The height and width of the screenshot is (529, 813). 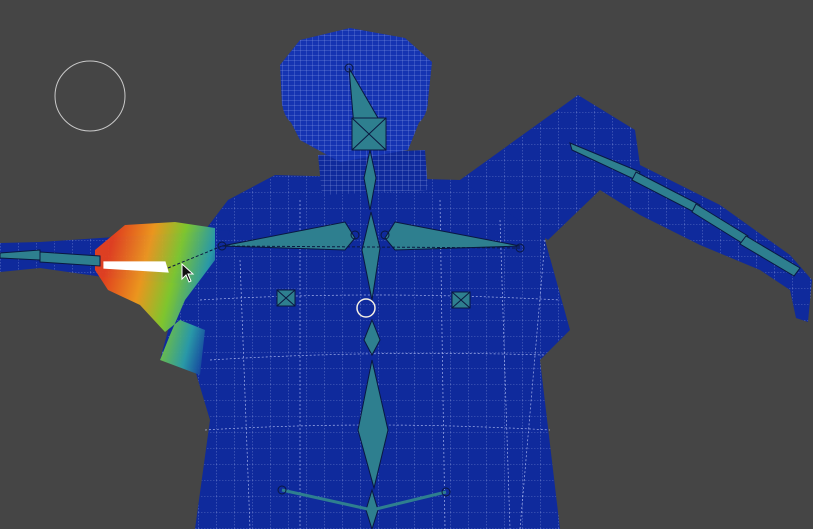 What do you see at coordinates (90, 96) in the screenshot?
I see `brush-circle-icon` at bounding box center [90, 96].